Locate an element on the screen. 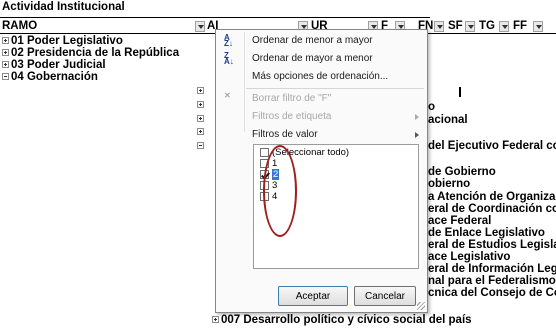  clear-filter-icon: ✕ is located at coordinates (227, 95).